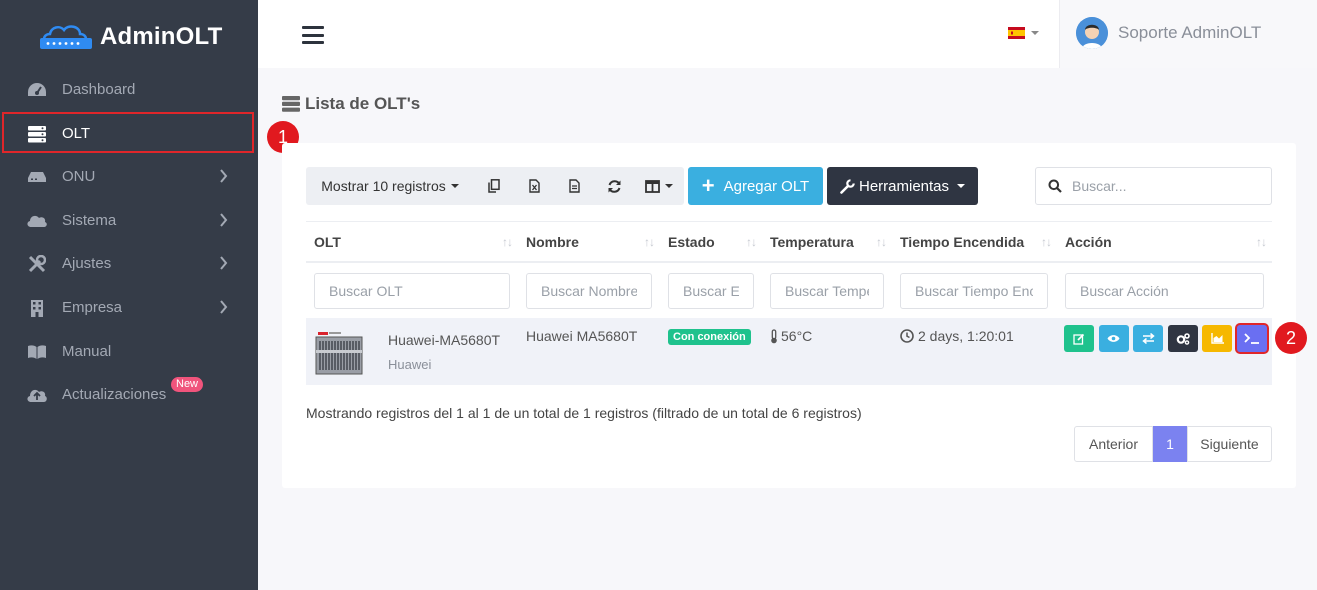 The height and width of the screenshot is (590, 1317). Describe the element at coordinates (383, 186) in the screenshot. I see `page-length-label: Mostrar 10 registros` at that location.